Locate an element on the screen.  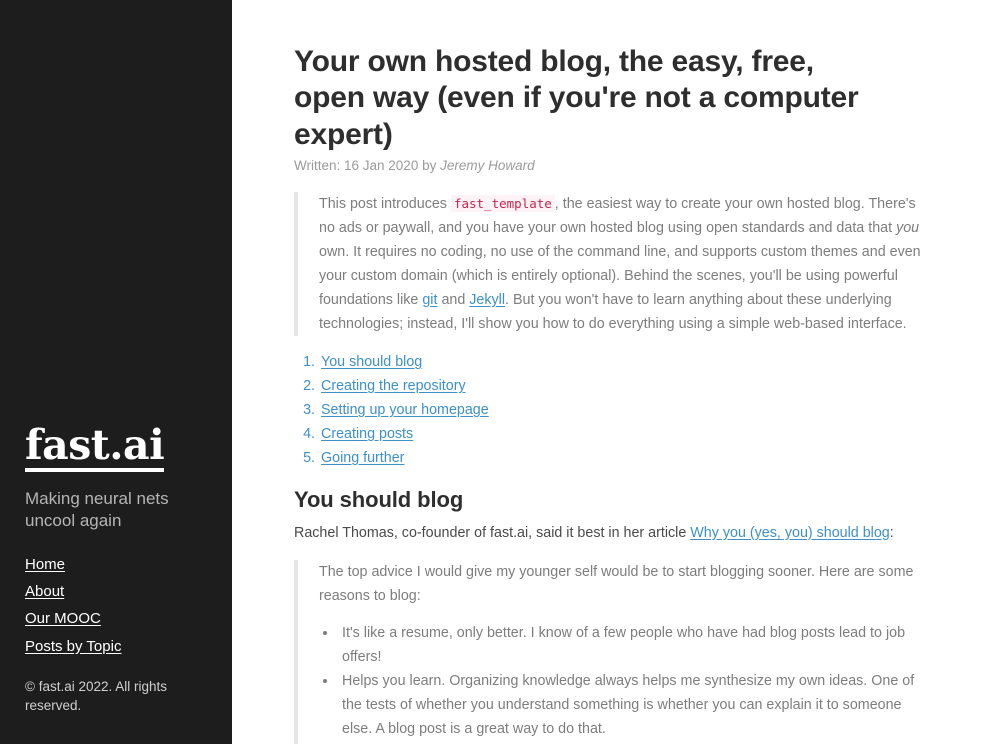
byline-author: Jeremy Howard is located at coordinates (487, 165).